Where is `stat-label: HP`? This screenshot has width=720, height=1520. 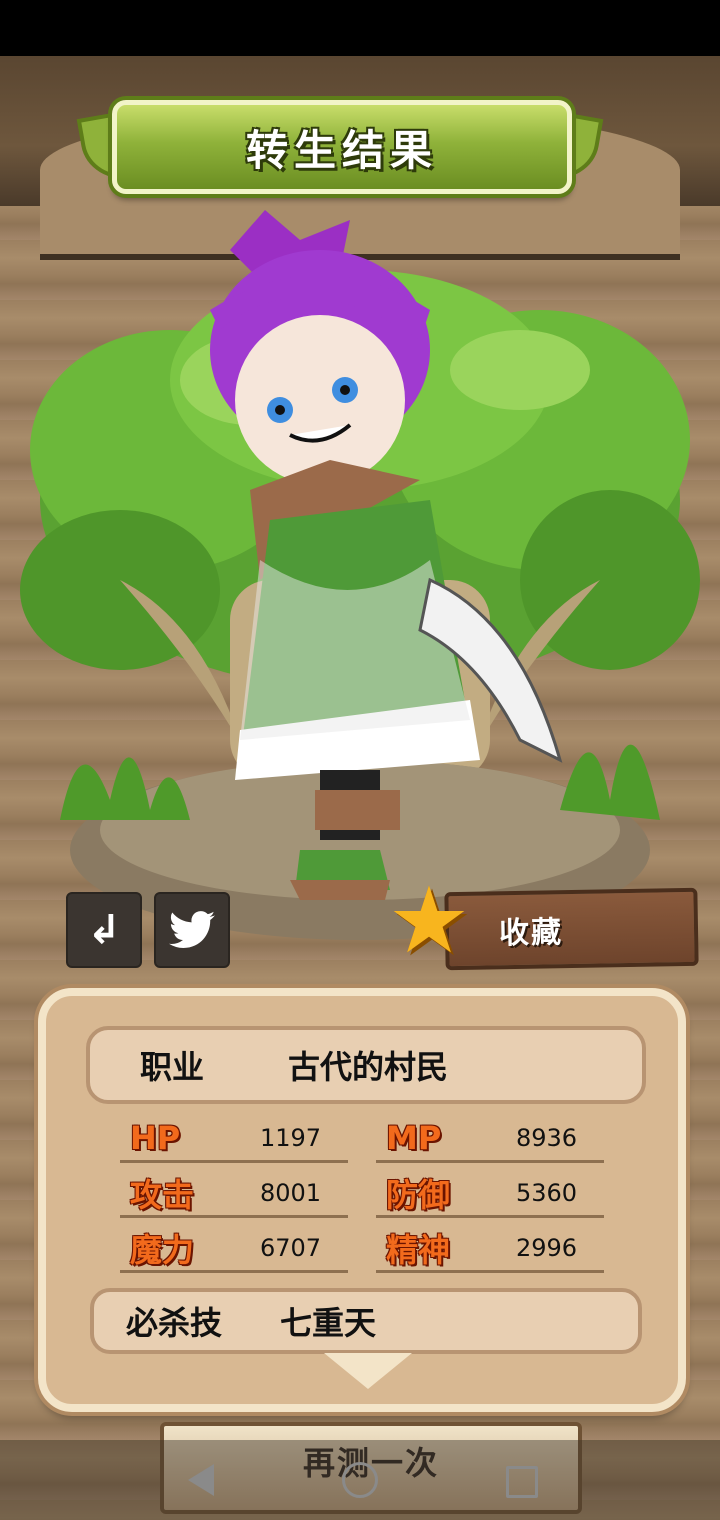 stat-label: HP is located at coordinates (155, 1138).